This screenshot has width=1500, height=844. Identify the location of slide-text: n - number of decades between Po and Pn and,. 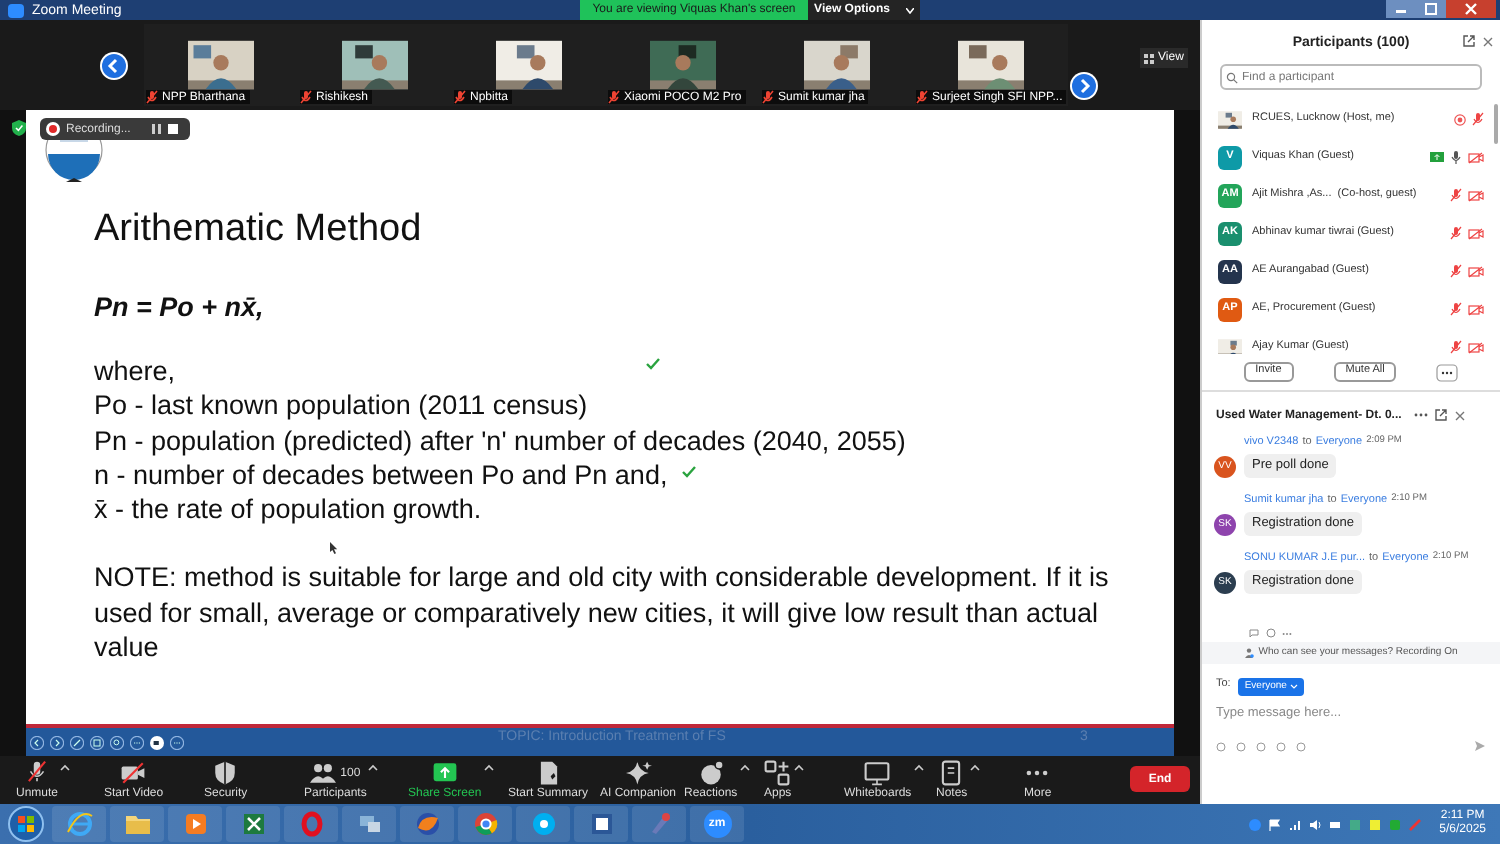
(381, 475).